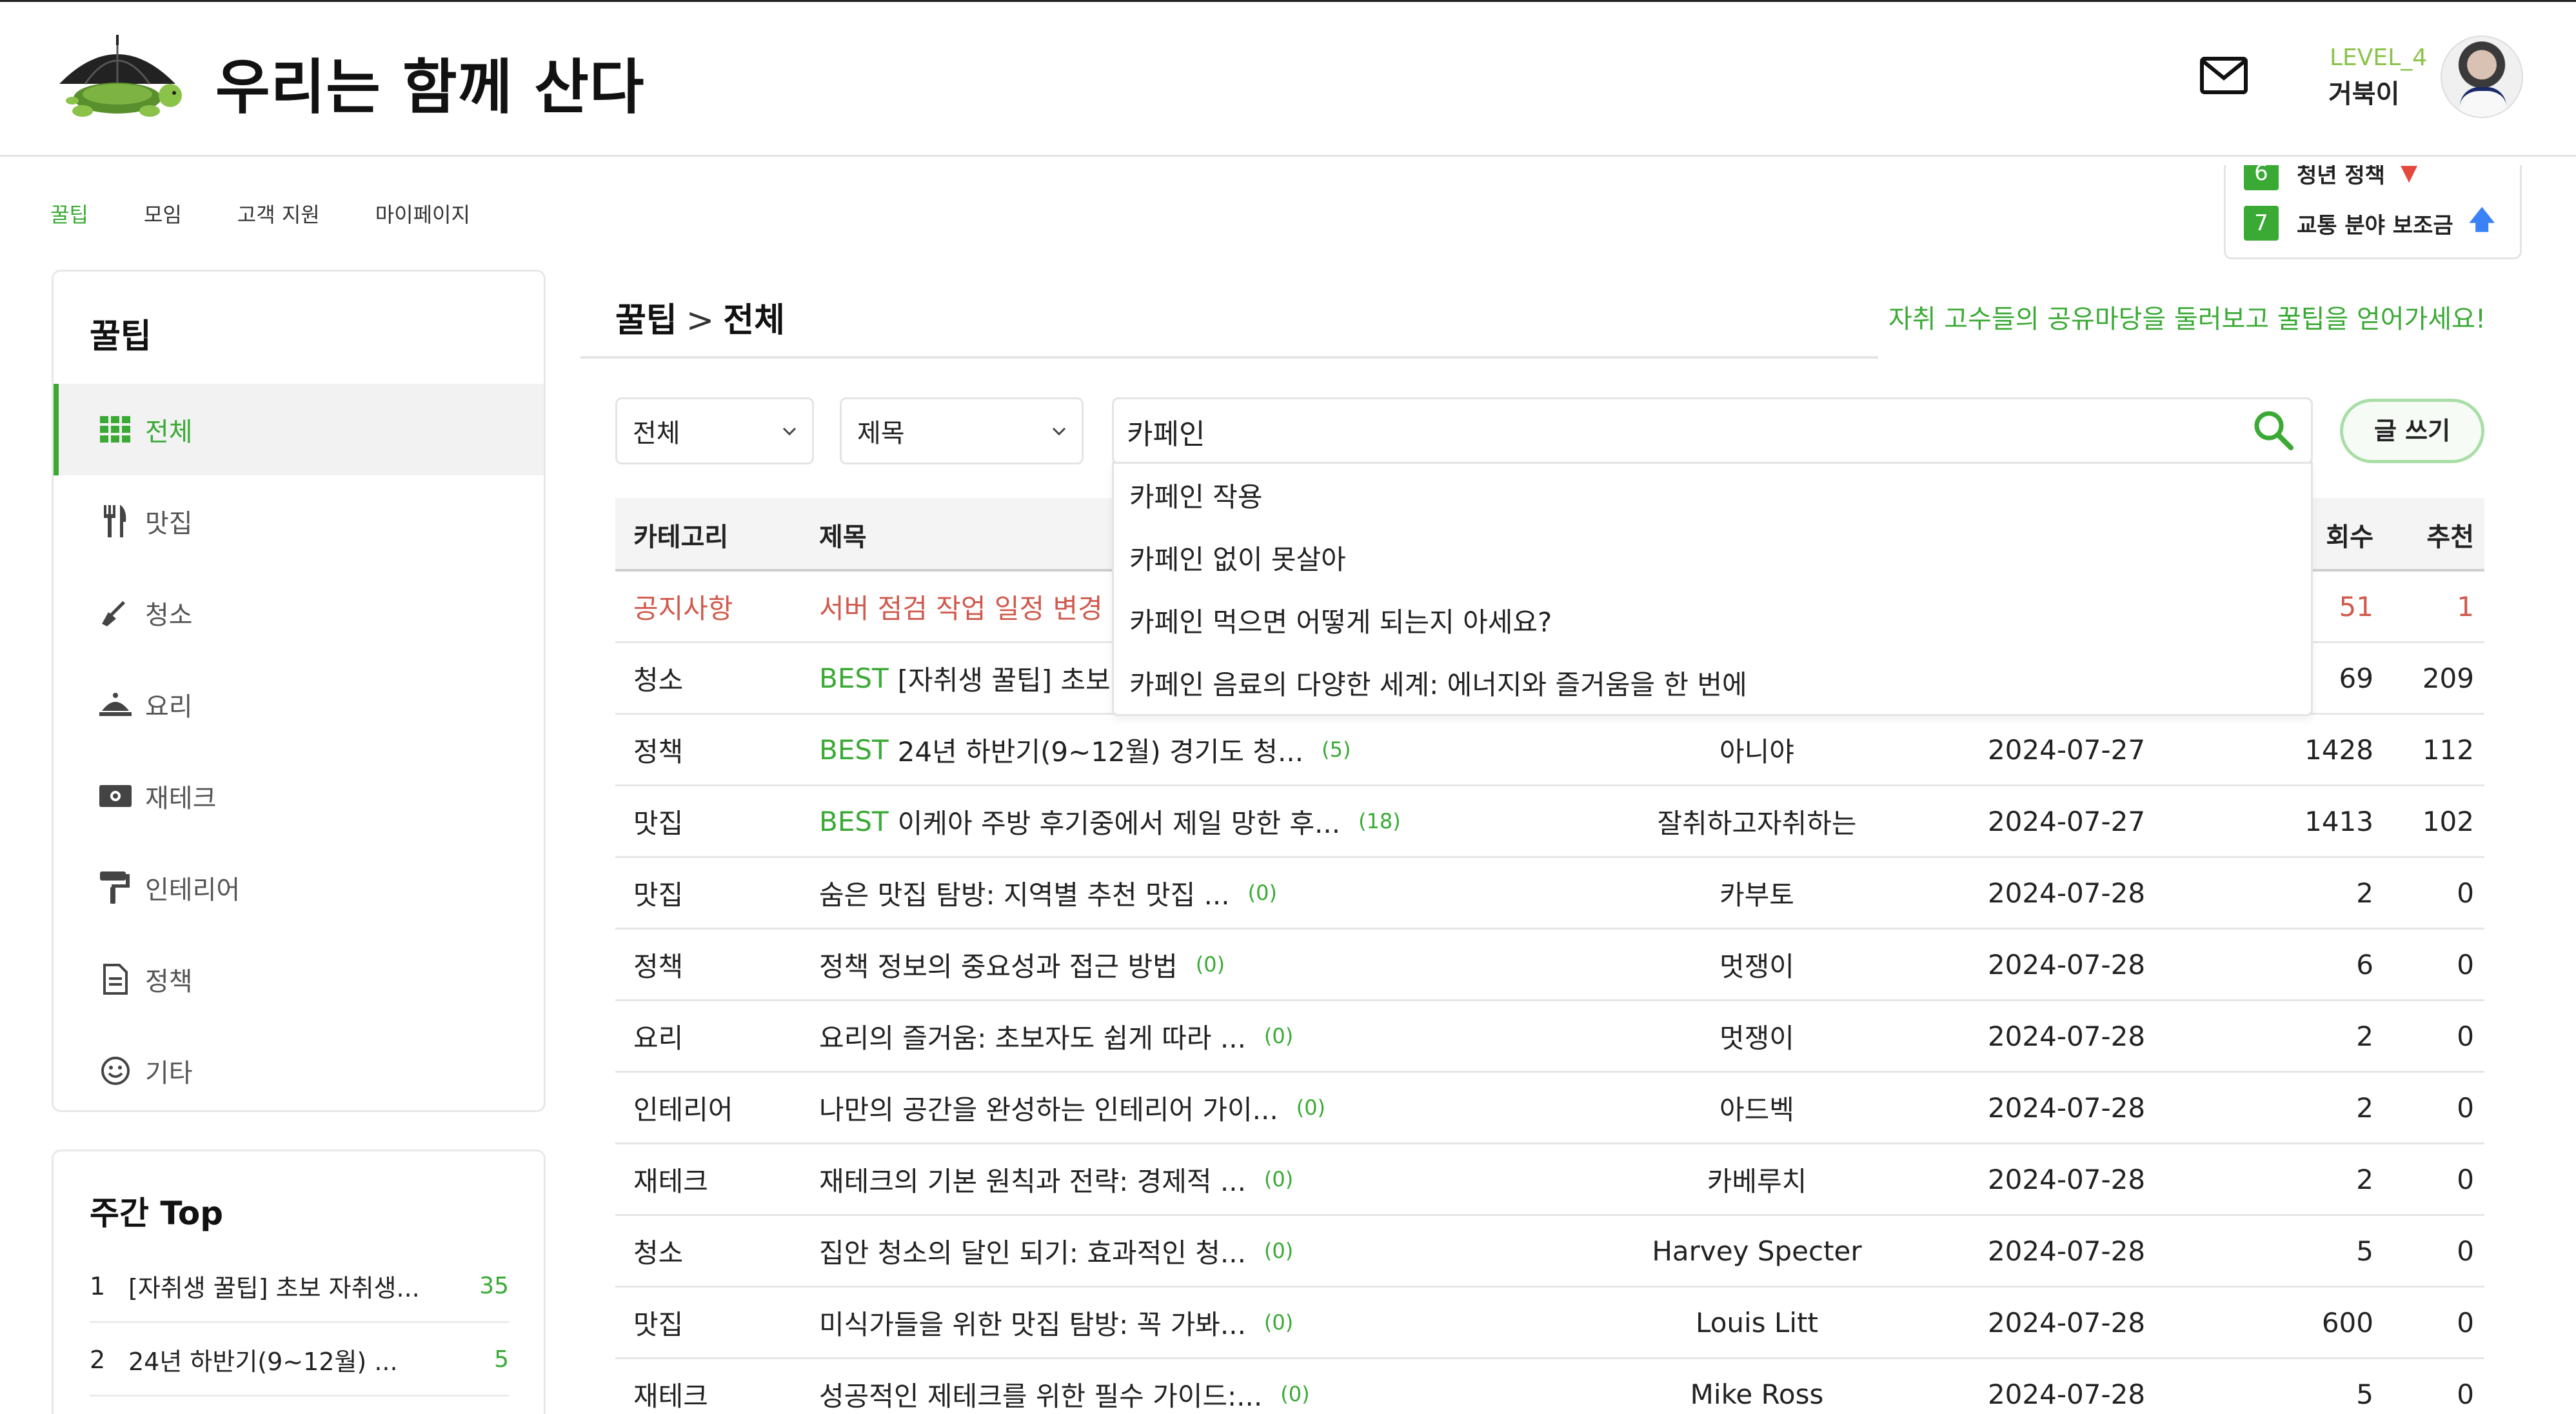 The width and height of the screenshot is (2576, 1414). Describe the element at coordinates (123, 79) in the screenshot. I see `turtle-umbrella-logo` at that location.